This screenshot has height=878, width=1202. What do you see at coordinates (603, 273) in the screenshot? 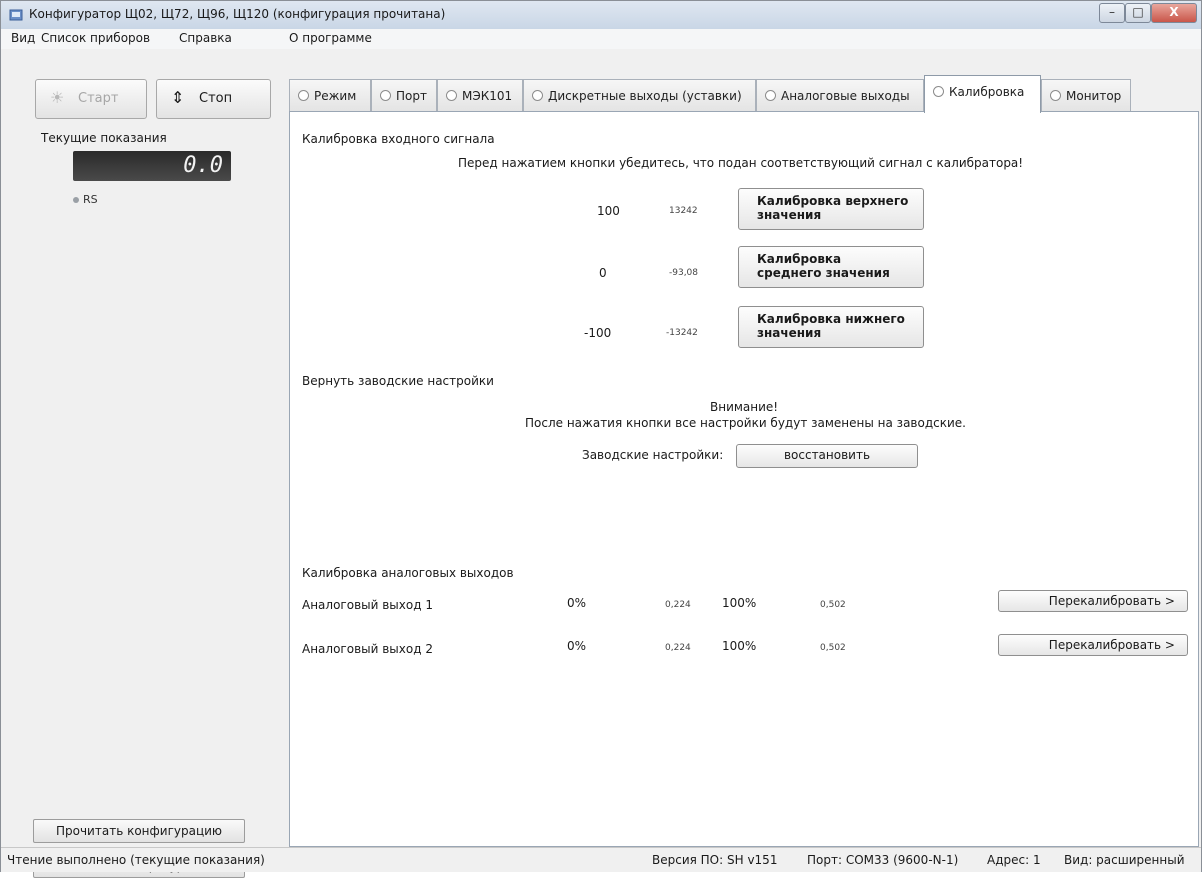
I see `setpoint-mid: 0` at bounding box center [603, 273].